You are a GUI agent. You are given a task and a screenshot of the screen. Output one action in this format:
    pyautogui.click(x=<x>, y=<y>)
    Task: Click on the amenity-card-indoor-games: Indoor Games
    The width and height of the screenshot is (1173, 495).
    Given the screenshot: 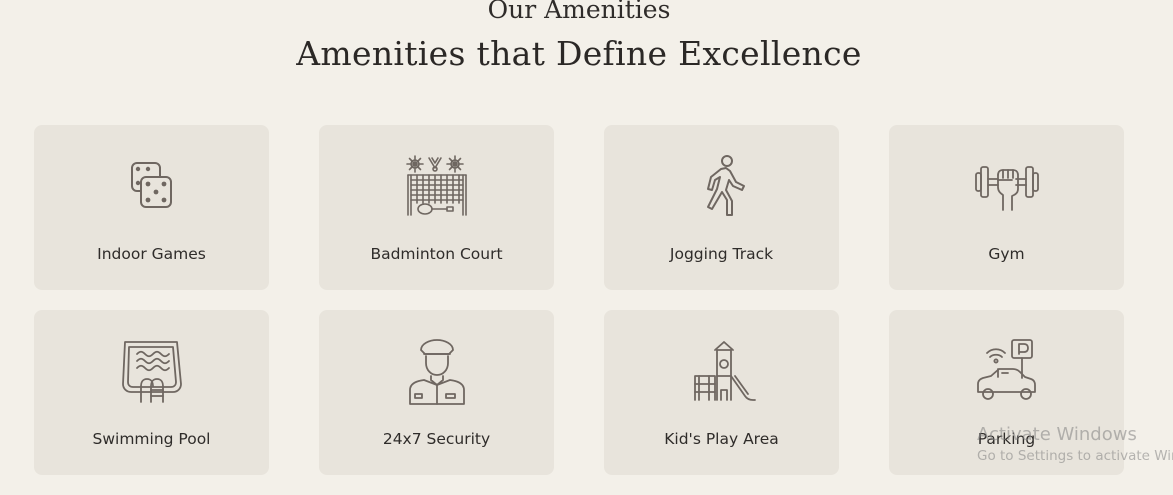 What is the action you would take?
    pyautogui.click(x=151, y=207)
    